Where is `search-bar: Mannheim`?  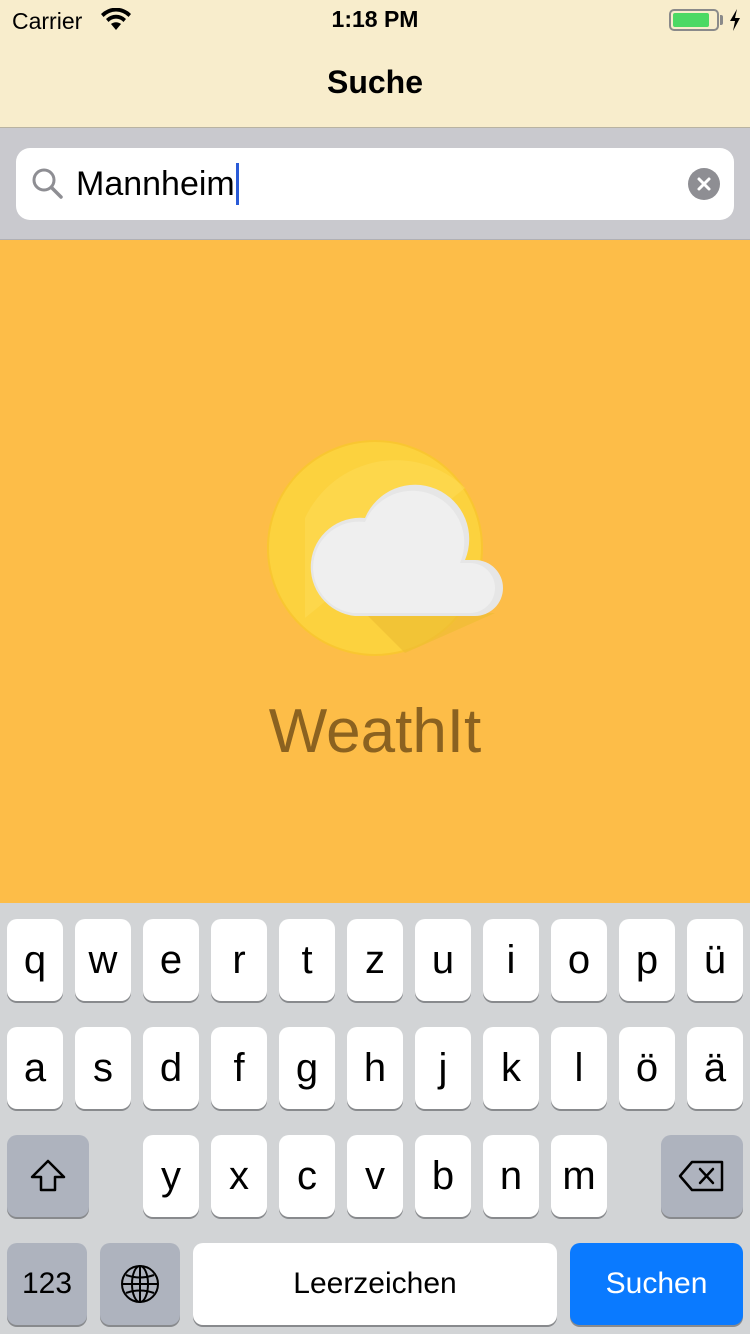 search-bar: Mannheim is located at coordinates (375, 184).